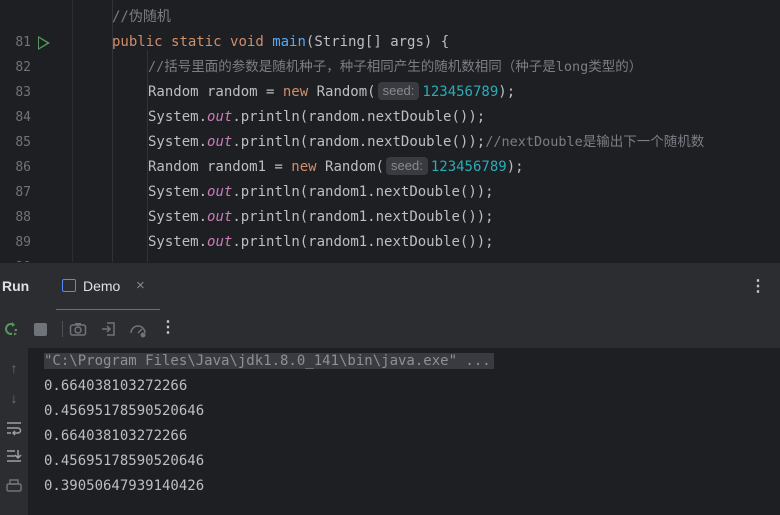 The width and height of the screenshot is (780, 515). I want to click on keyword: static, so click(196, 42).